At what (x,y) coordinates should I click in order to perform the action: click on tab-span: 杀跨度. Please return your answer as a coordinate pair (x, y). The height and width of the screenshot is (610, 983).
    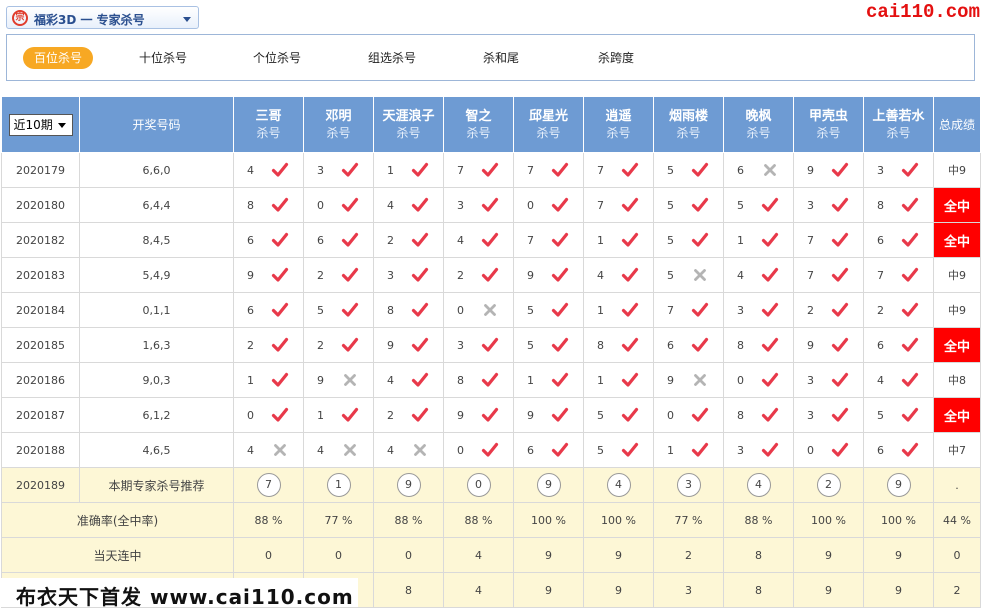
    Looking at the image, I should click on (616, 58).